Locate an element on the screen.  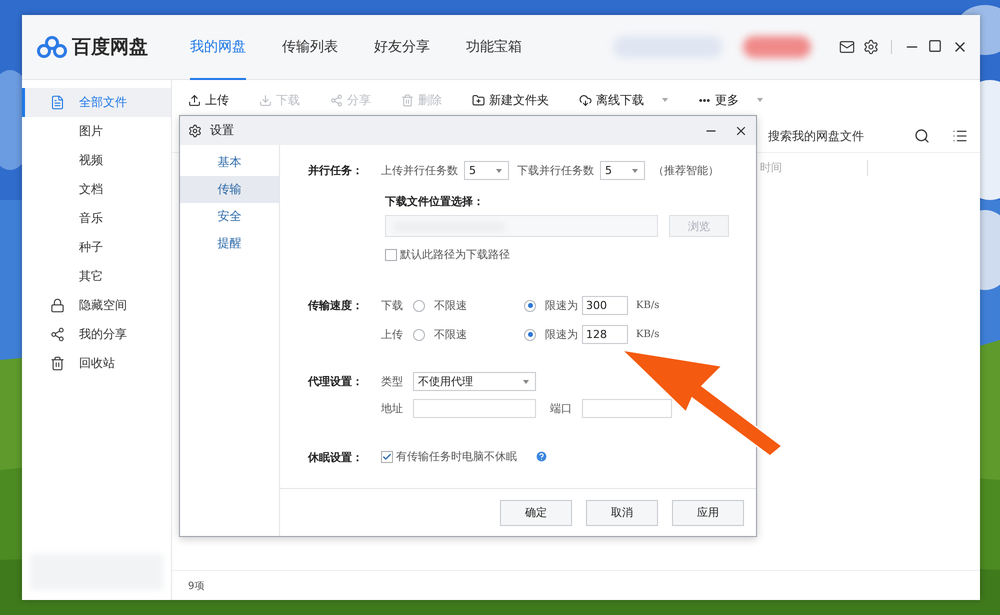
sidebar-item: 音乐 is located at coordinates (96, 218).